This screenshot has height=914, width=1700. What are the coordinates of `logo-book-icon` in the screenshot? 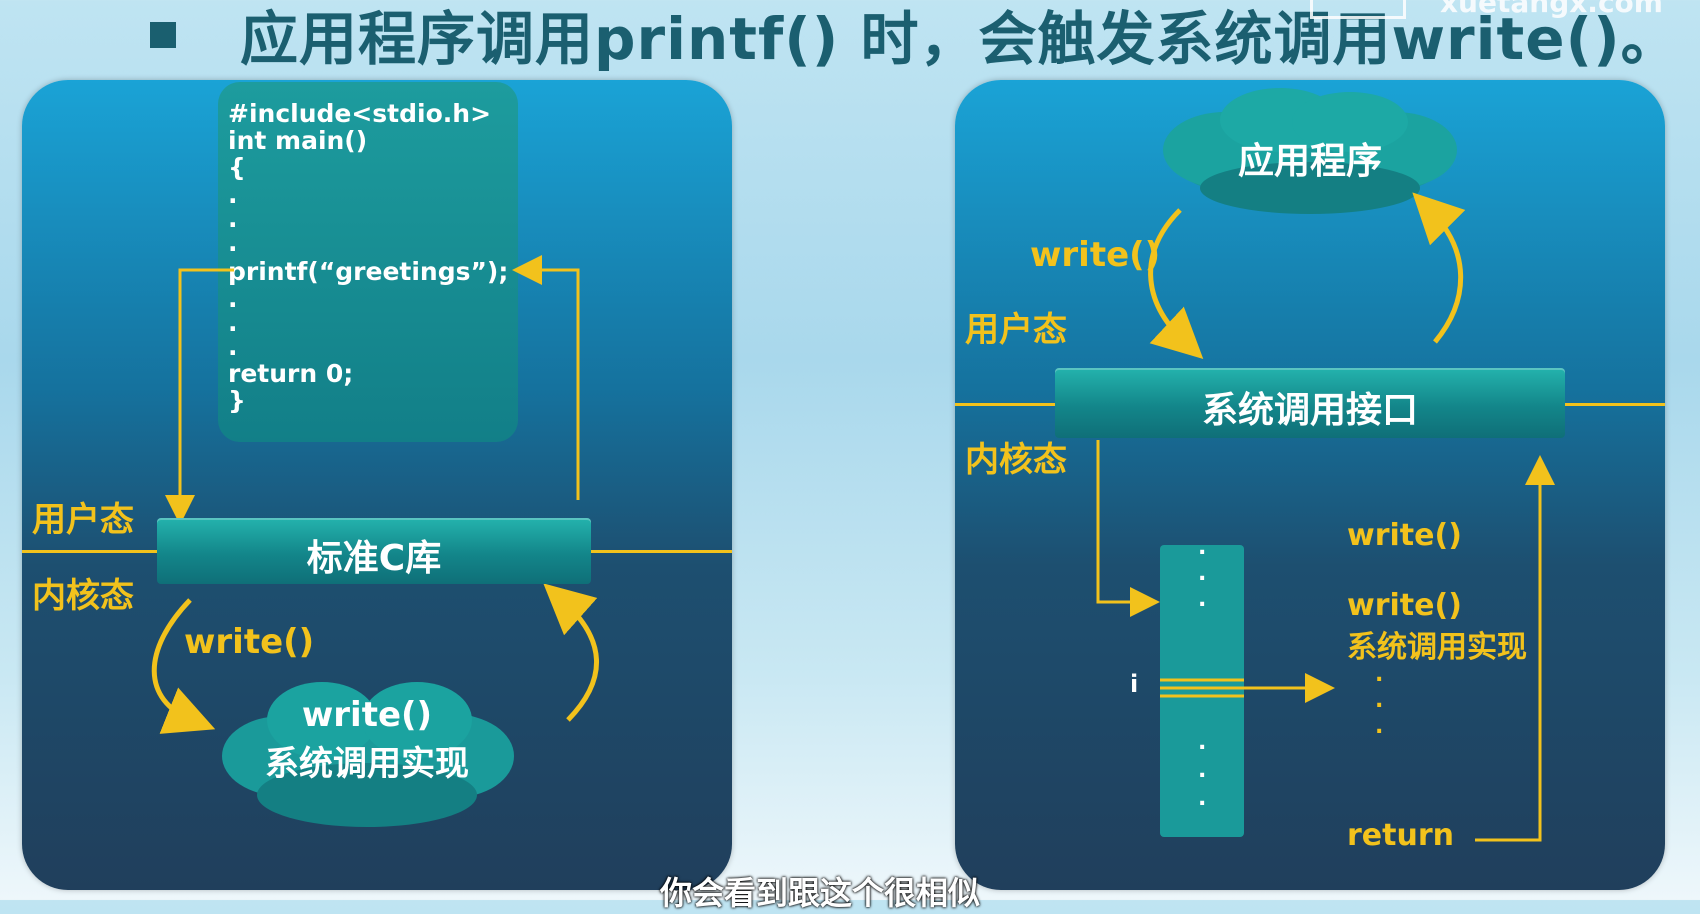 It's located at (1358, 9).